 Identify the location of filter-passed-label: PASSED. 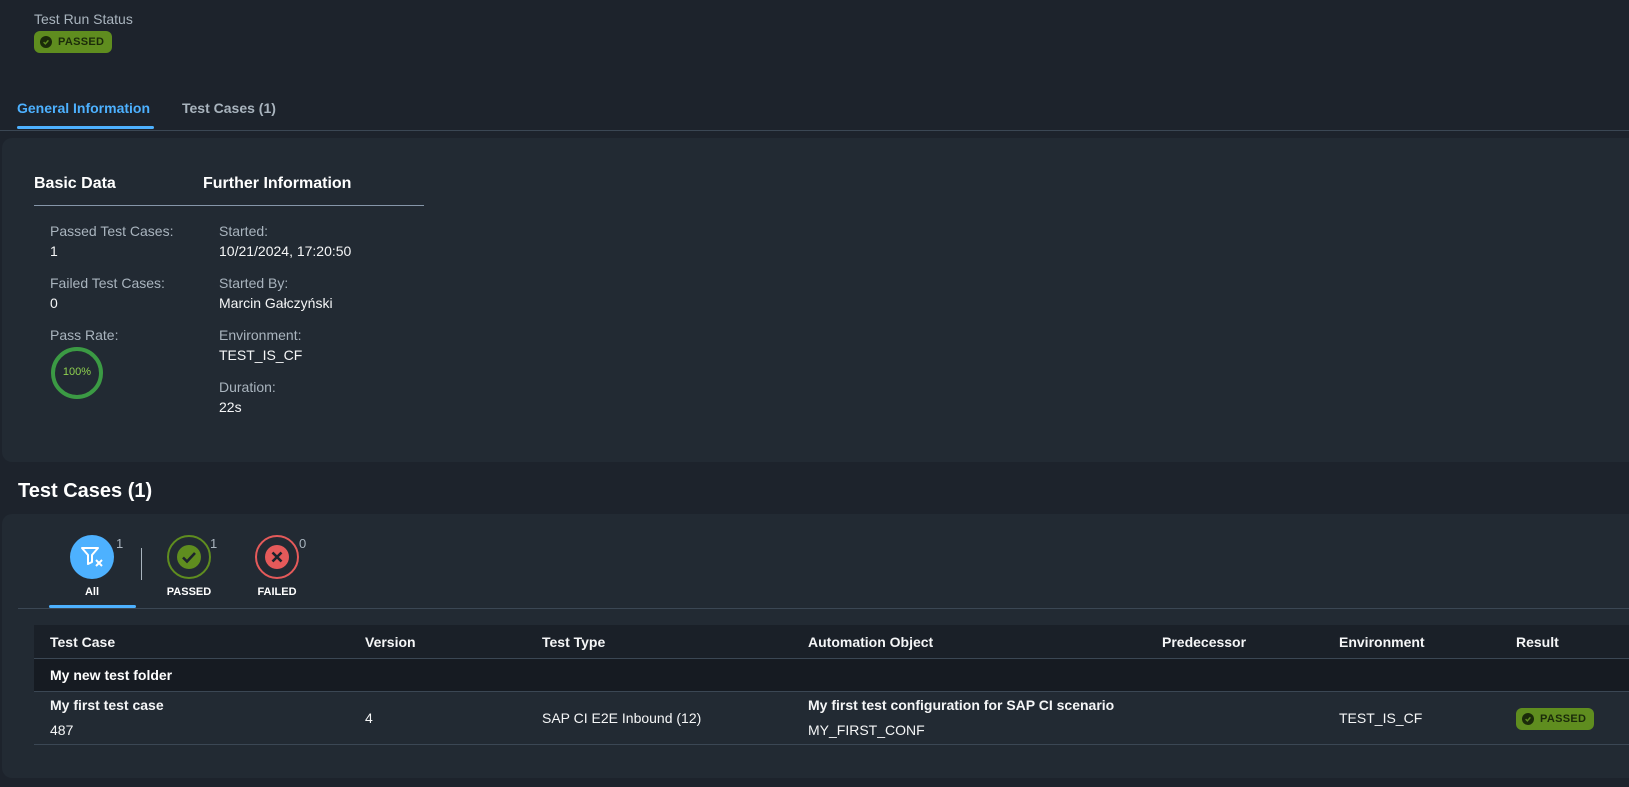
(189, 592).